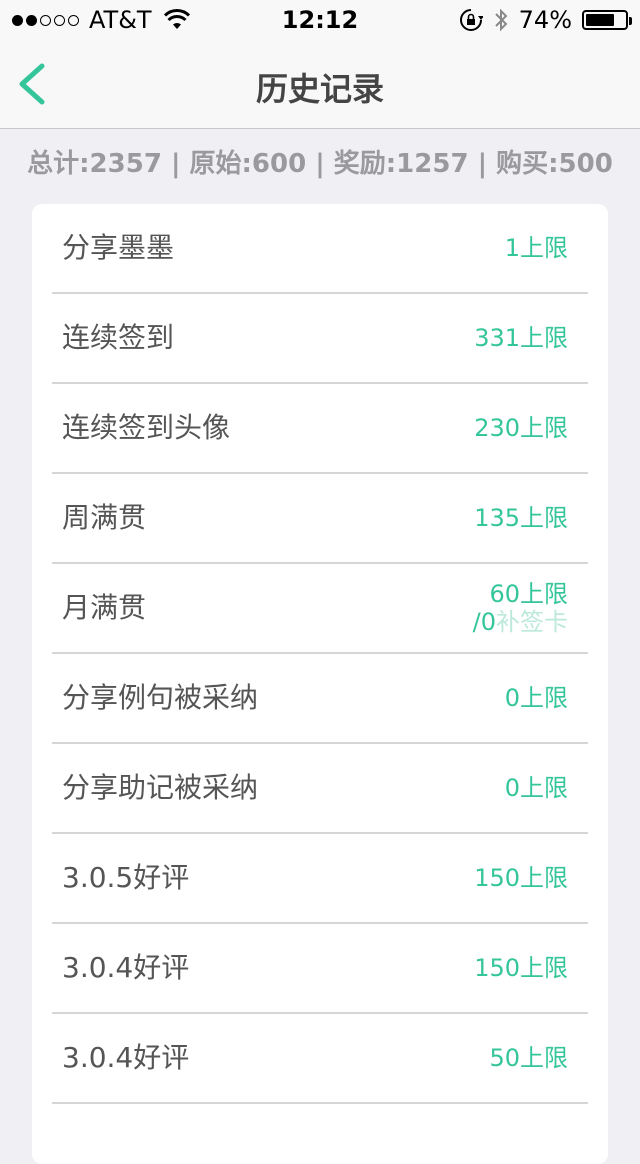 The width and height of the screenshot is (640, 1164). What do you see at coordinates (471, 20) in the screenshot?
I see `rotation-lock-icon` at bounding box center [471, 20].